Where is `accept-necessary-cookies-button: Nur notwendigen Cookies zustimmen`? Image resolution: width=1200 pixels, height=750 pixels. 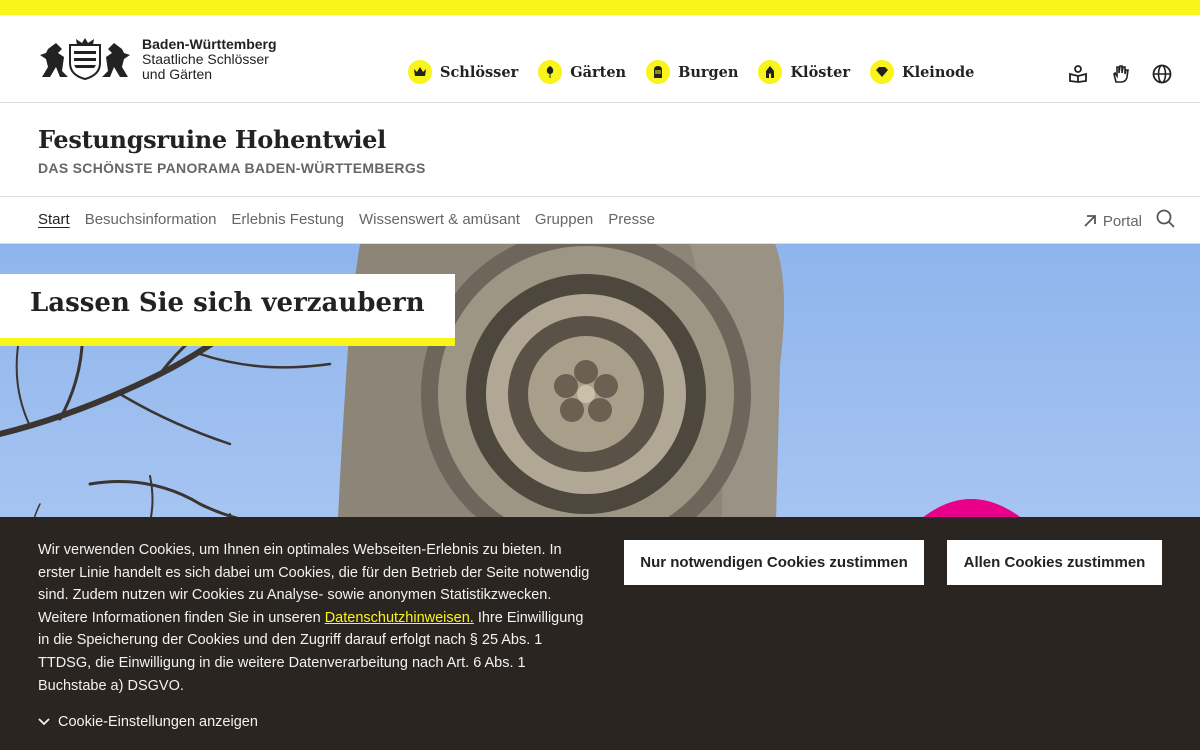
accept-necessary-cookies-button: Nur notwendigen Cookies zustimmen is located at coordinates (774, 562).